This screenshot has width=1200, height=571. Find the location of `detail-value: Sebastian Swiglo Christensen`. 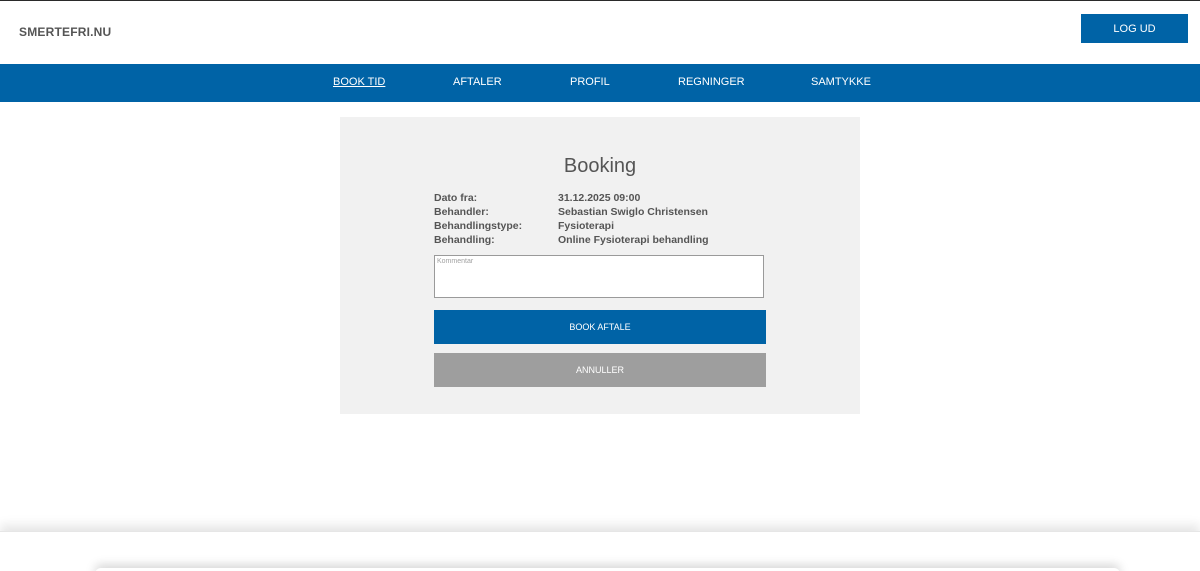

detail-value: Sebastian Swiglo Christensen is located at coordinates (633, 212).